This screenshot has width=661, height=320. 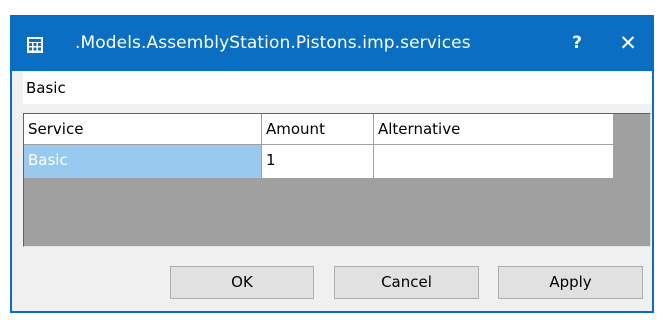 I want to click on cell-alternative, so click(x=494, y=162).